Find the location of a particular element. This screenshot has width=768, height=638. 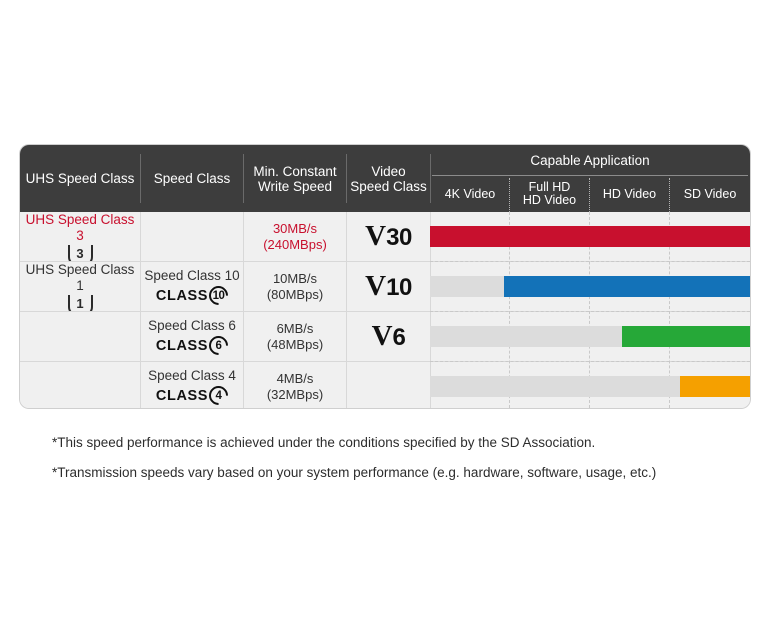

cell-write-speed: 4MB/s (32MBps) is located at coordinates (295, 385).